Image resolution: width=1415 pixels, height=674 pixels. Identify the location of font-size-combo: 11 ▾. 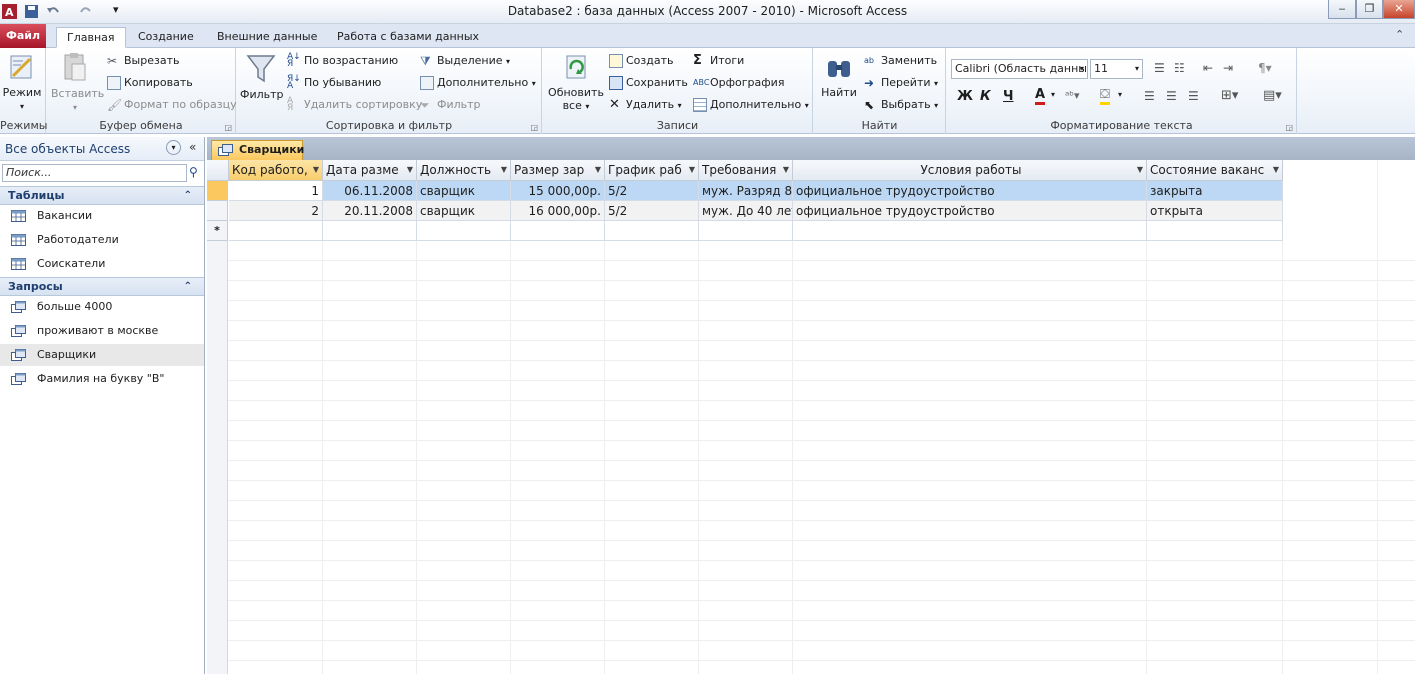
(1116, 69).